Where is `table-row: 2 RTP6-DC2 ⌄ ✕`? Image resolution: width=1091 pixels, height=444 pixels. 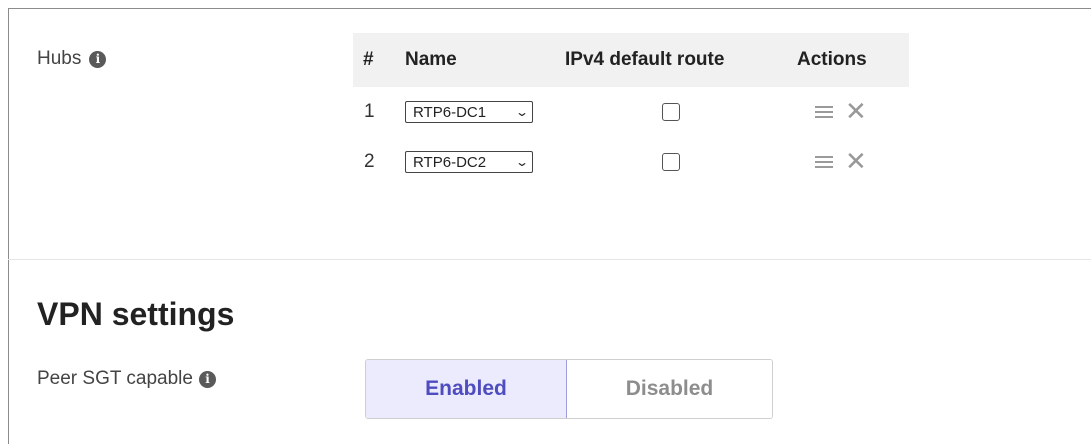
table-row: 2 RTP6-DC2 ⌄ ✕ is located at coordinates (631, 162).